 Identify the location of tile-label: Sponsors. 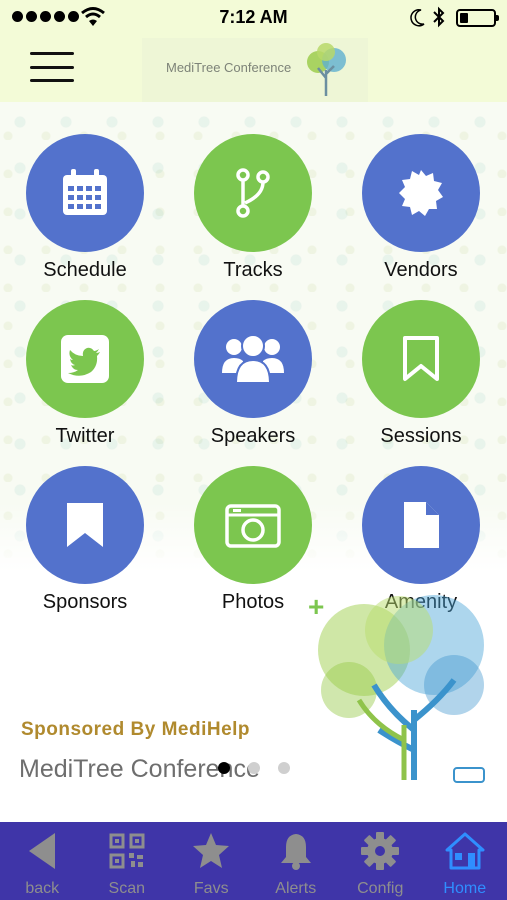
(85, 602).